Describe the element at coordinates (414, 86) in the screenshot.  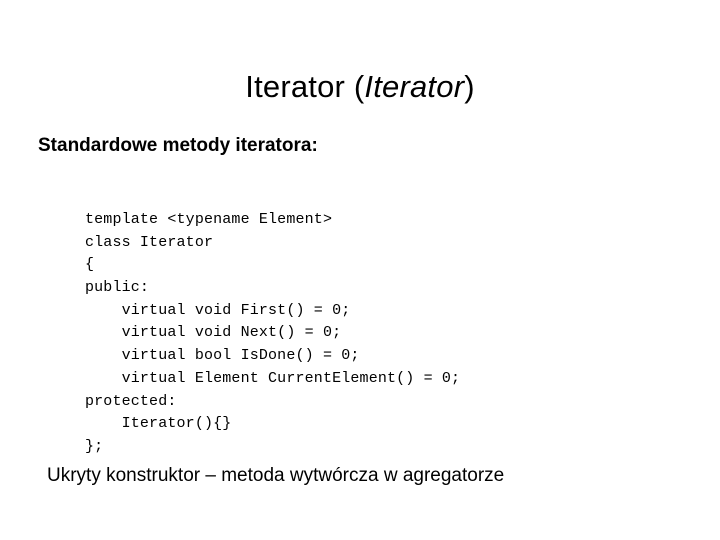
I see `page-title-italic-part: Iterator` at that location.